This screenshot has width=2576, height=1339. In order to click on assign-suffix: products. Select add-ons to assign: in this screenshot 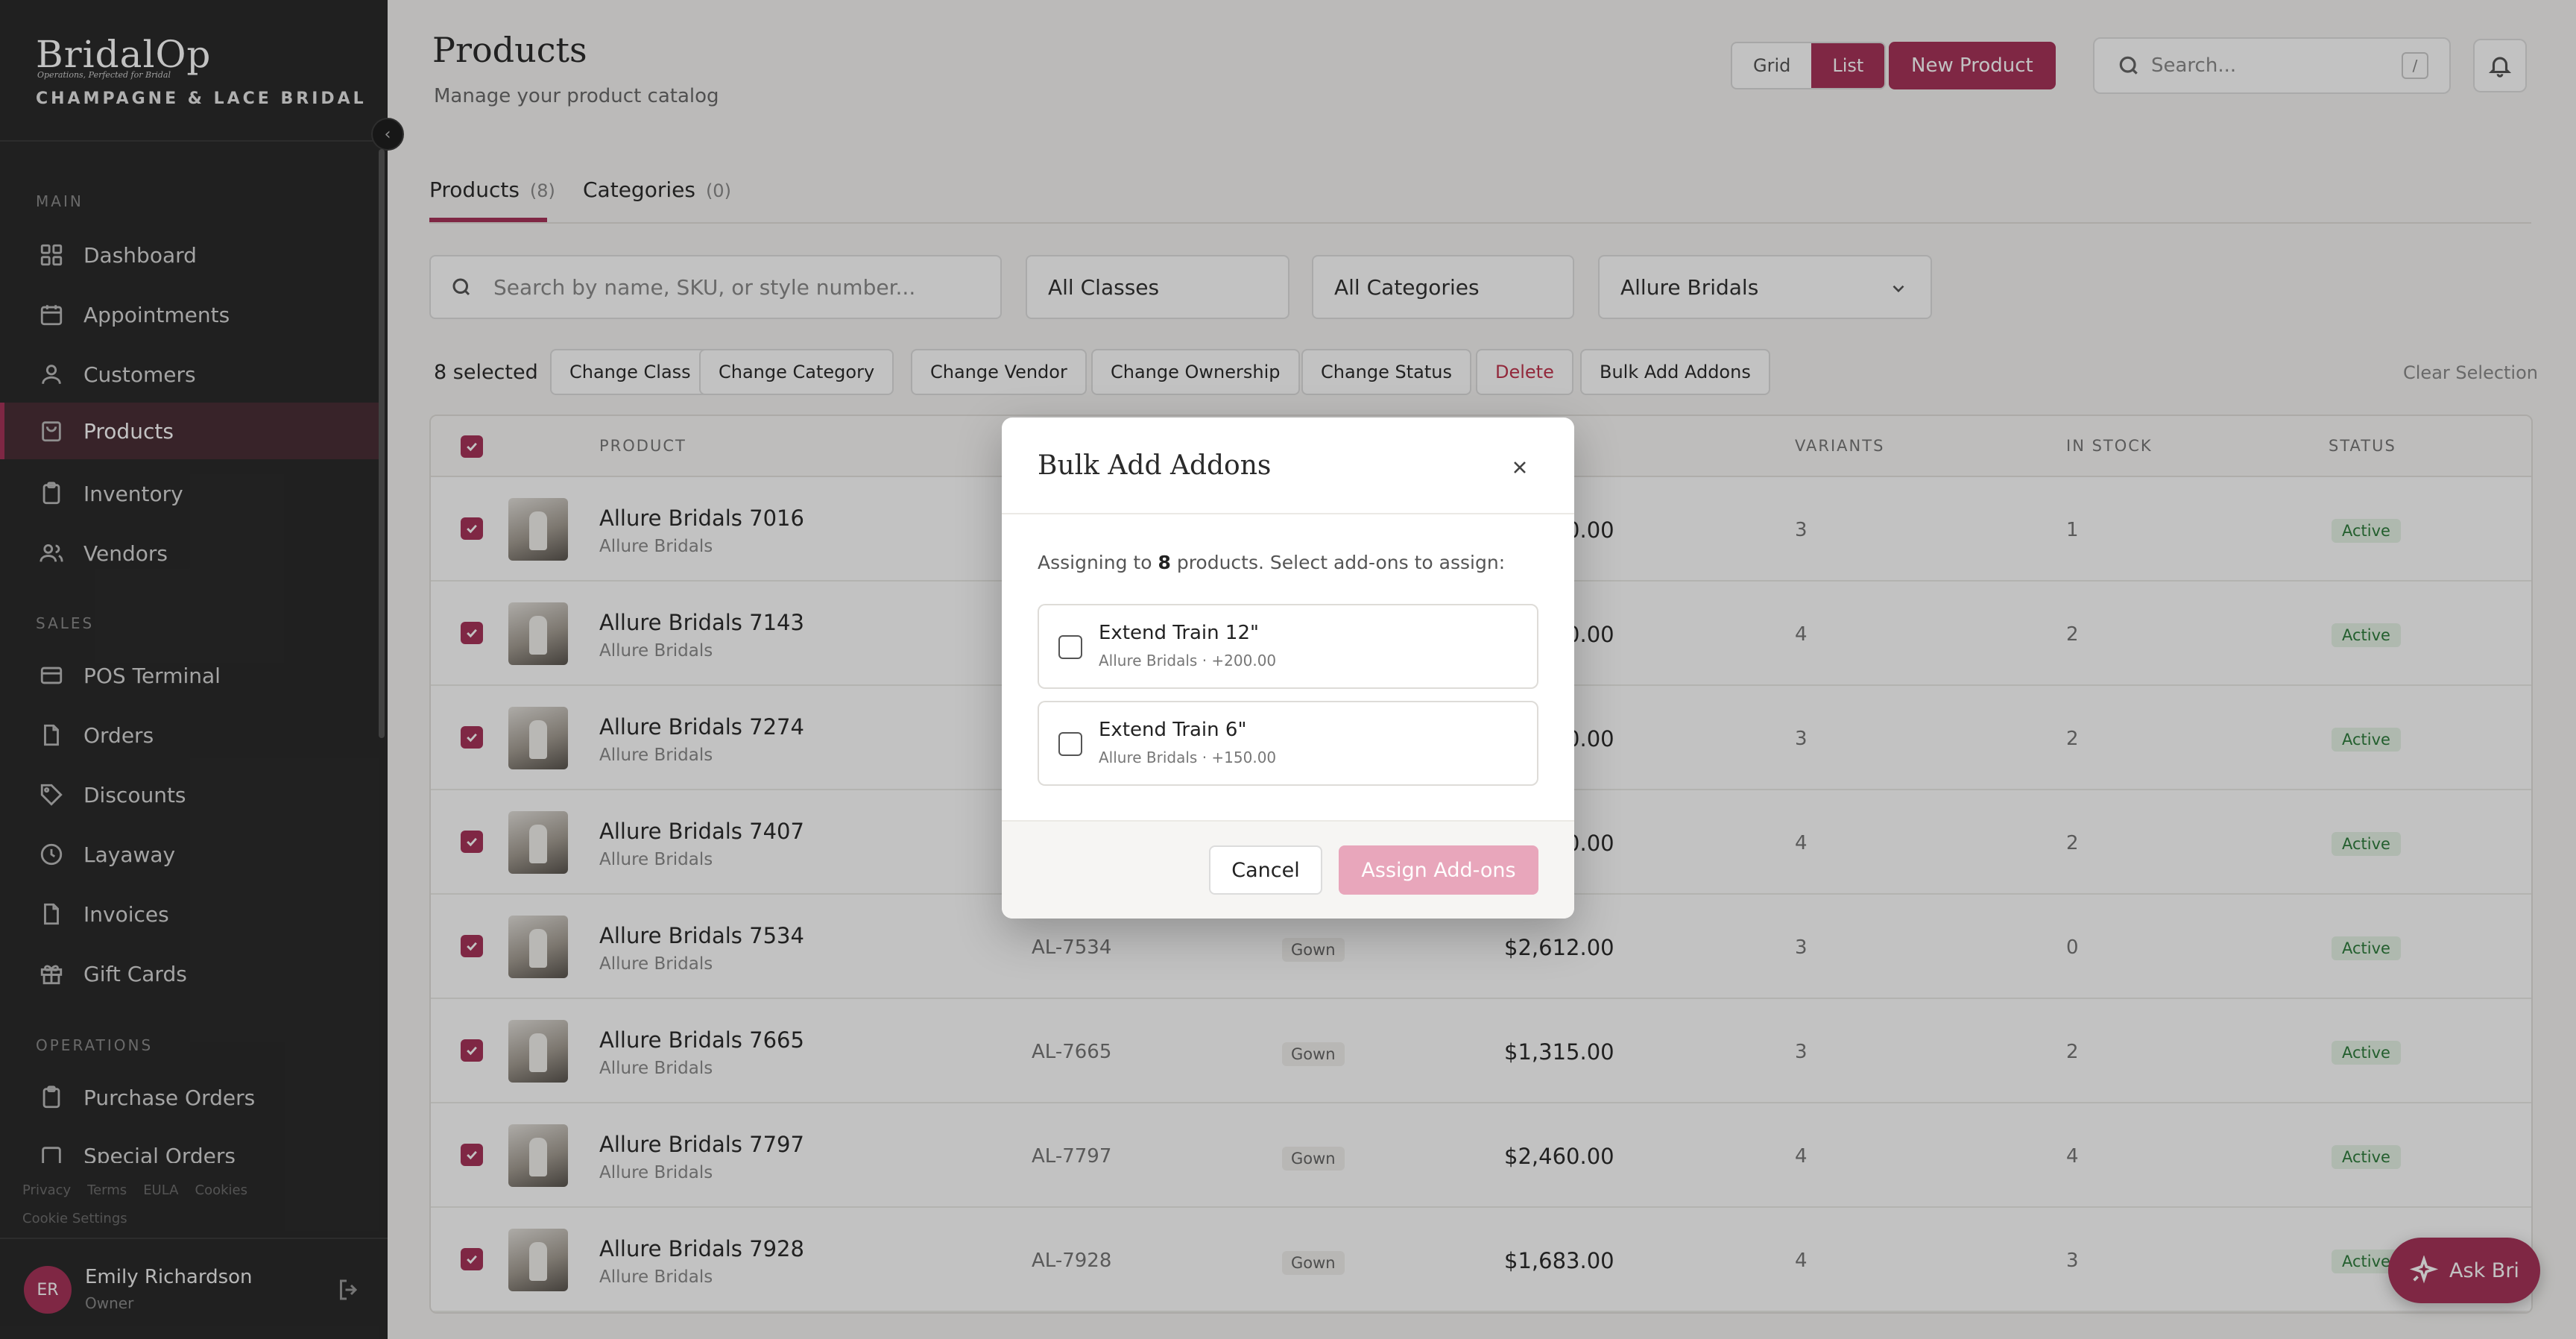, I will do `click(1341, 562)`.